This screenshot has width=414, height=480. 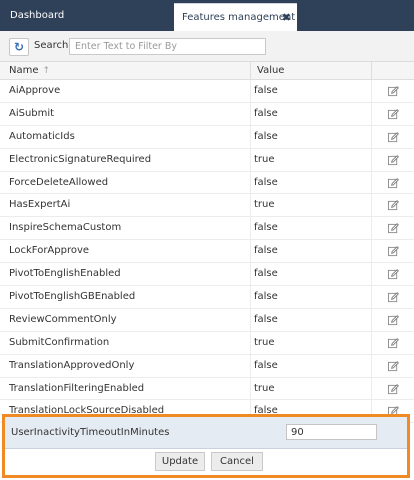 I want to click on edit-row: UserInactivityTimeoutInMinutes, so click(x=206, y=433).